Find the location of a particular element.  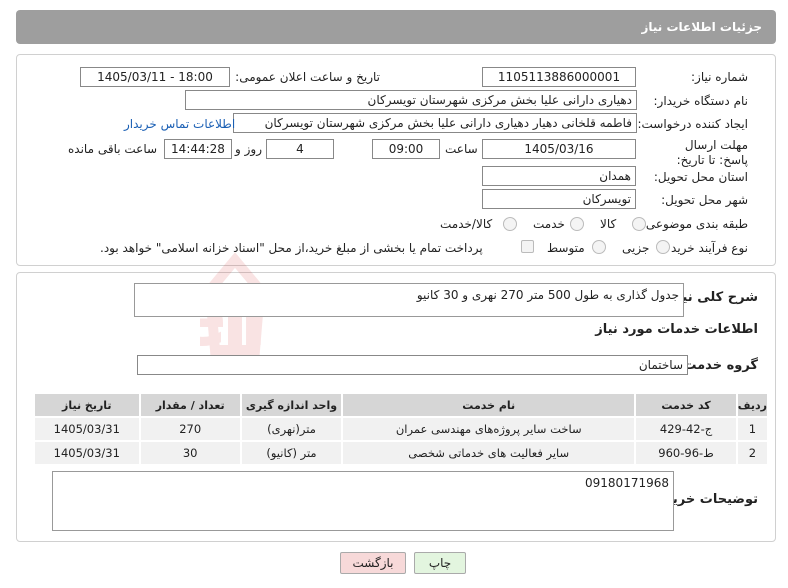

category-label: طبقه بندی موضوعی: is located at coordinates (694, 224).